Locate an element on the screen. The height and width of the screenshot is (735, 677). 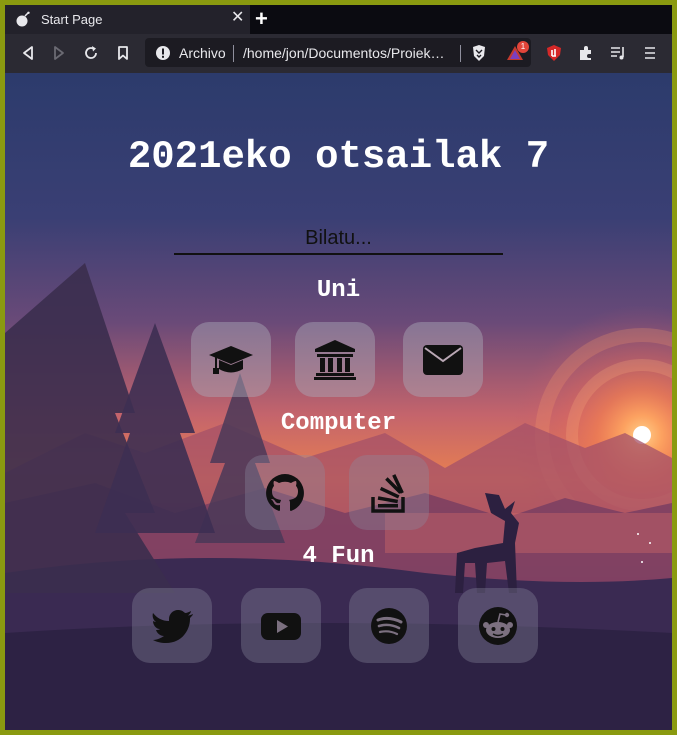
tab-start-page: Start Page ✕ is located at coordinates (127, 19).